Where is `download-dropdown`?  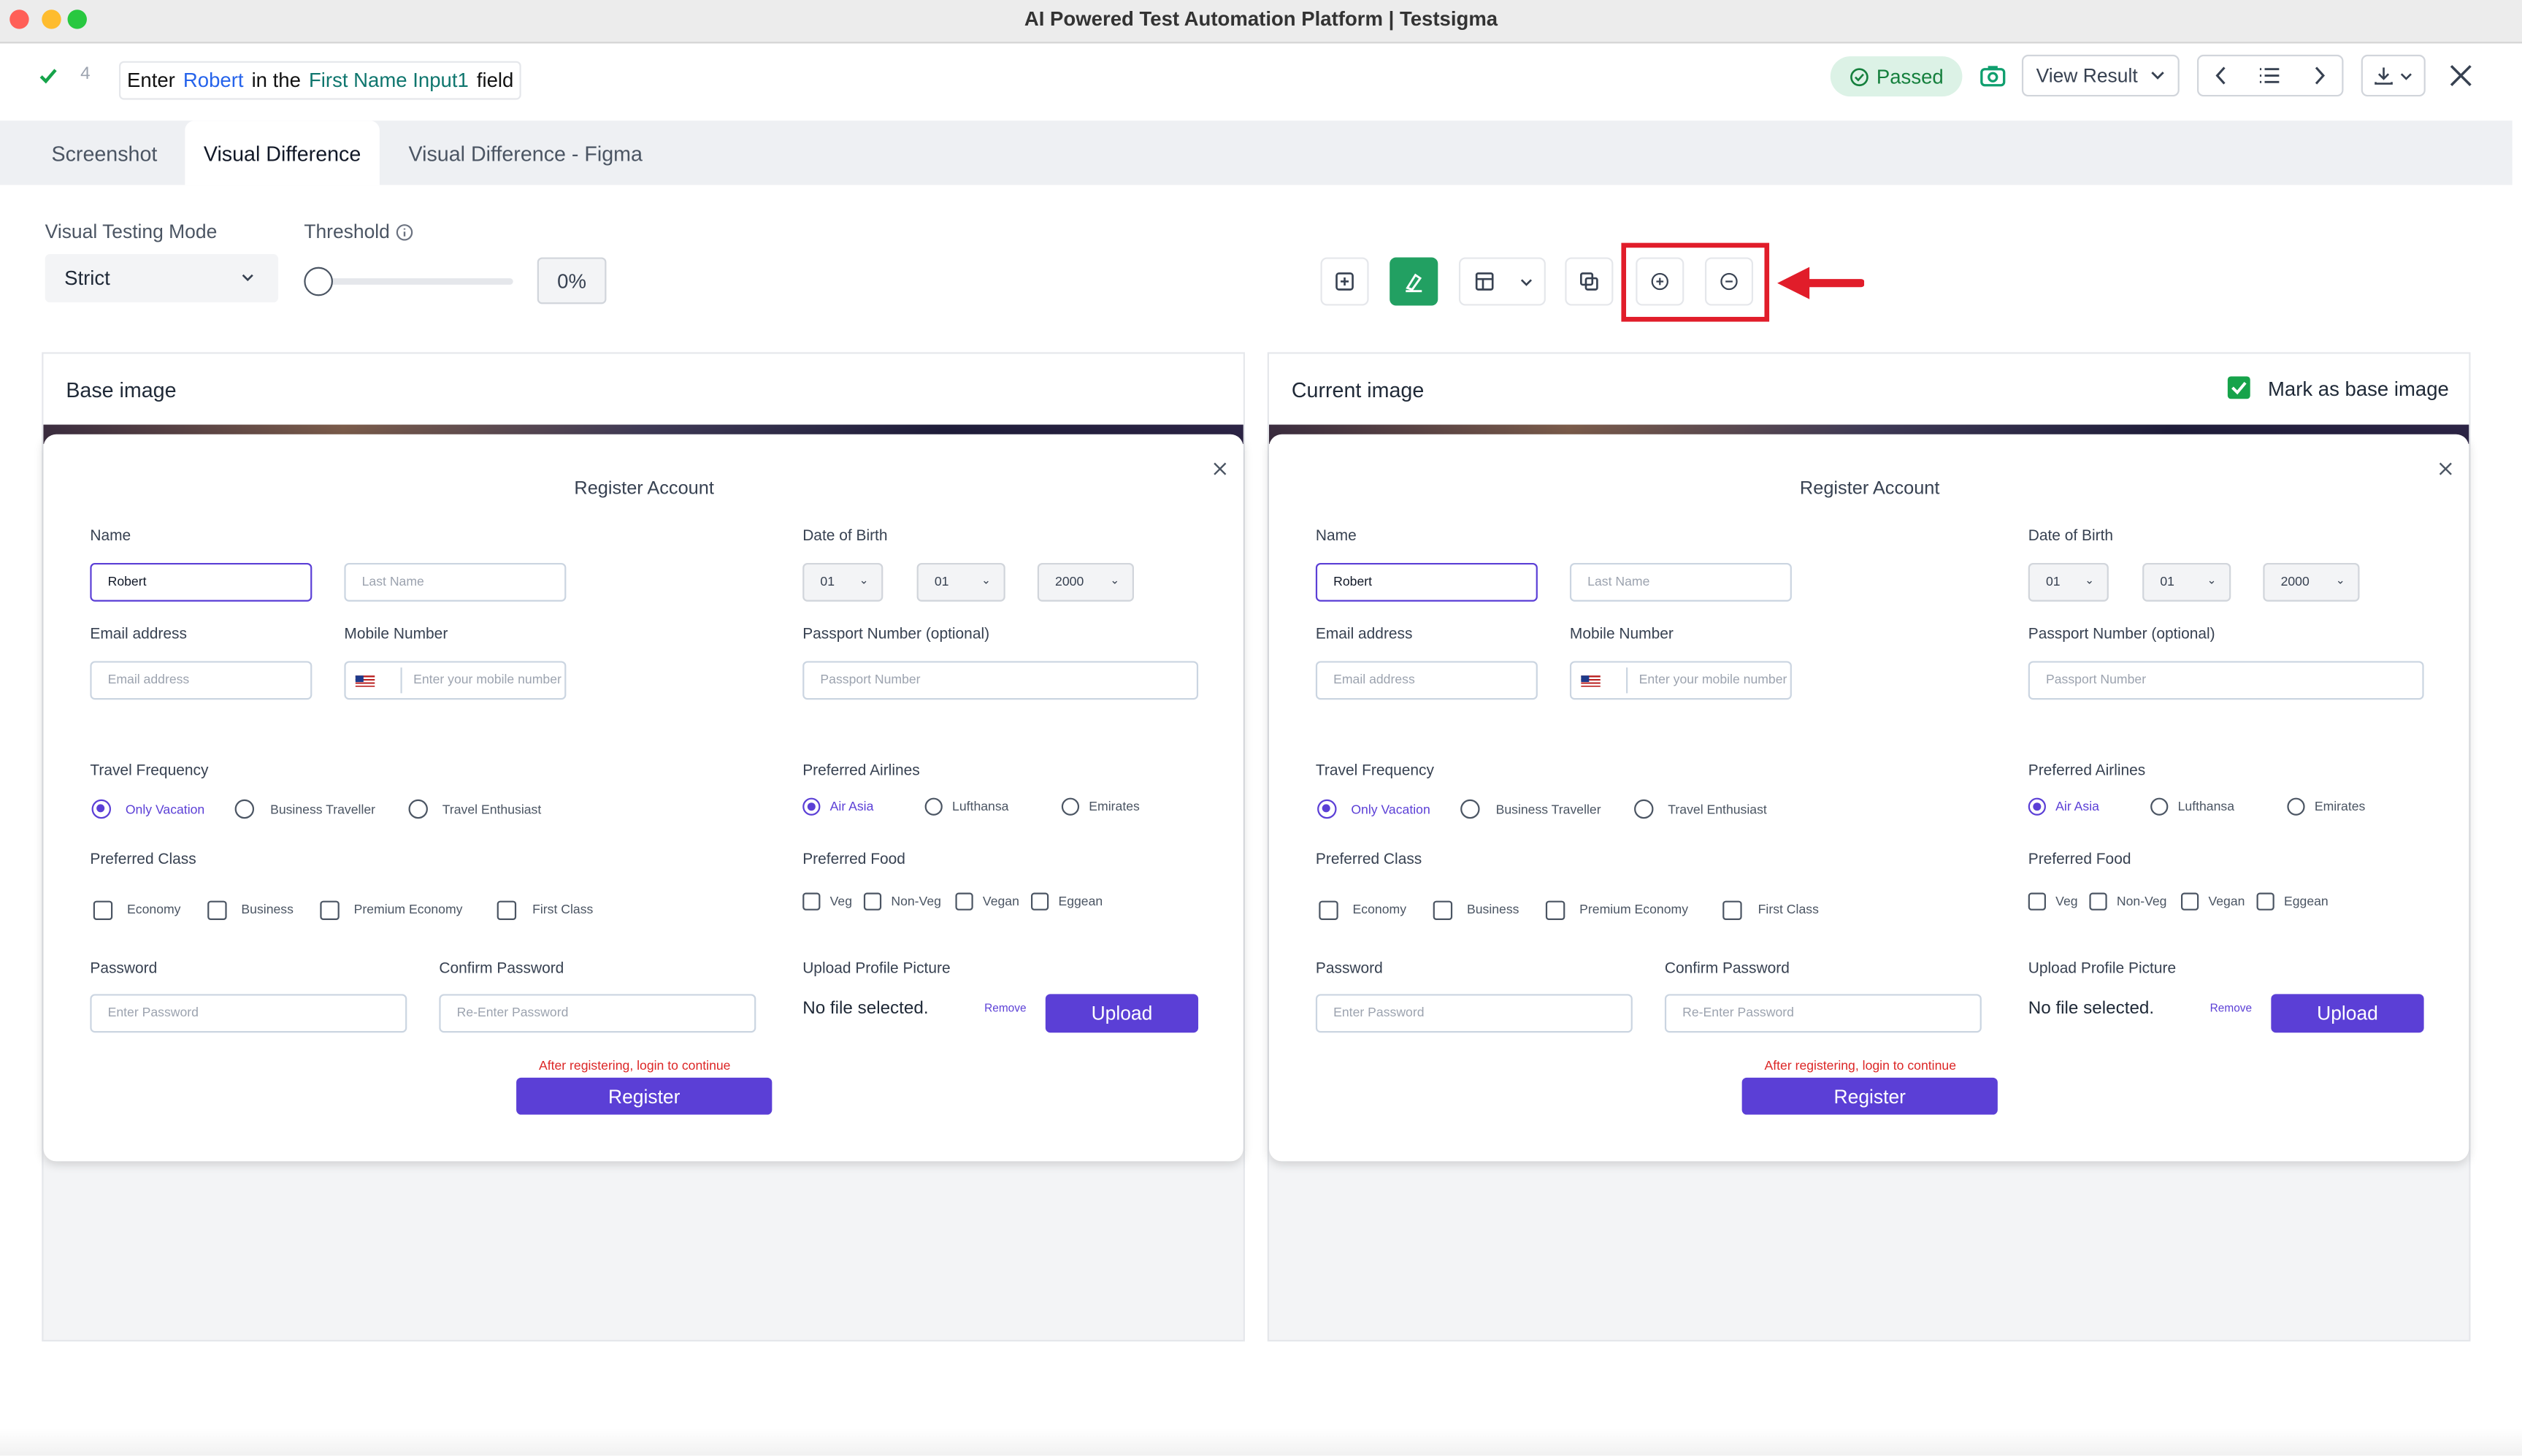
download-dropdown is located at coordinates (2394, 75).